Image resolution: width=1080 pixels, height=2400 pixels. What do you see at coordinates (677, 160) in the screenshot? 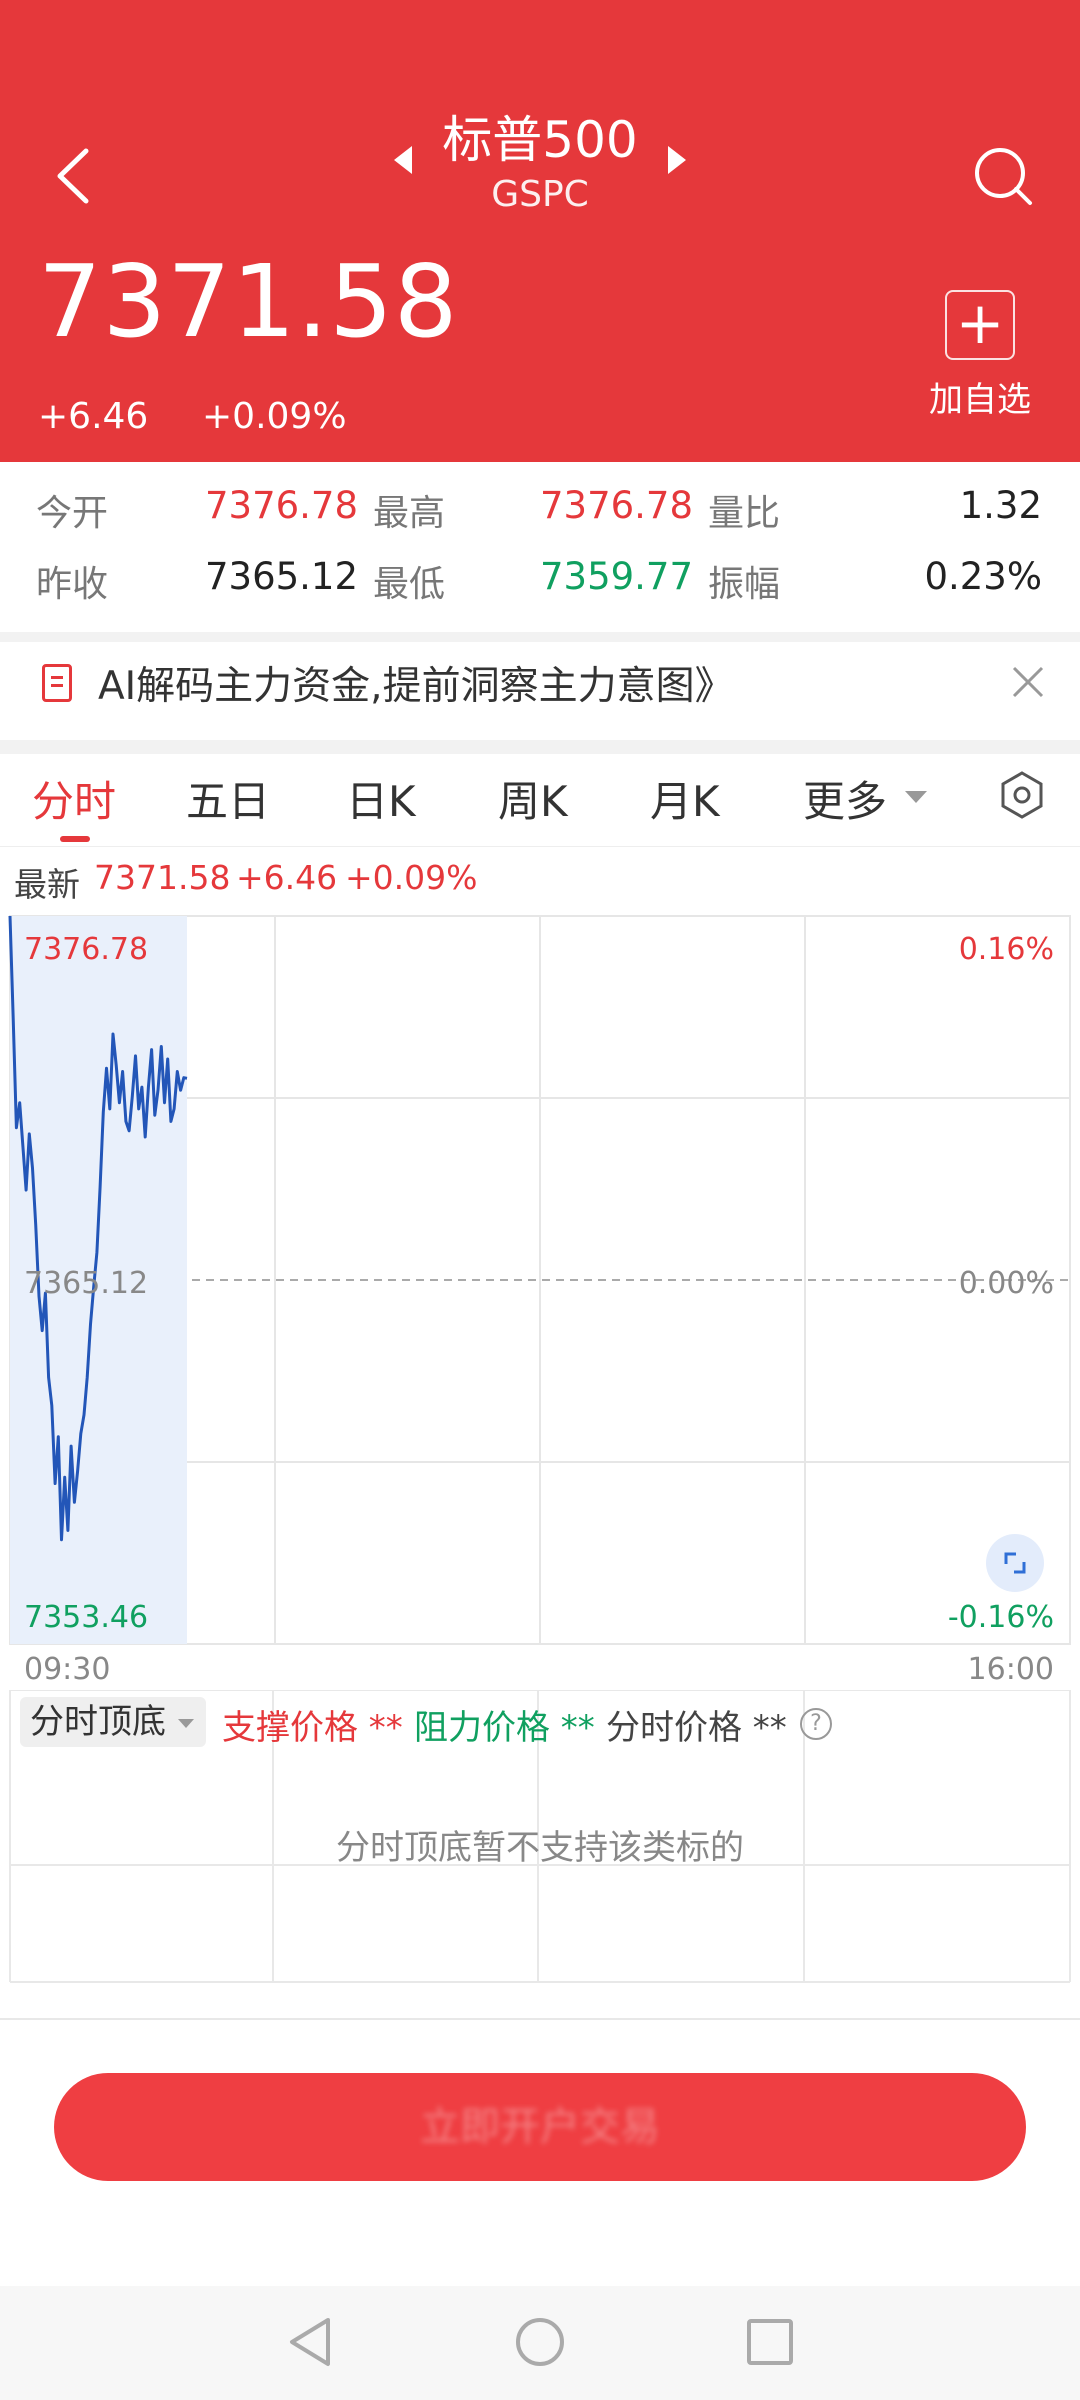
I see `next-stock-icon` at bounding box center [677, 160].